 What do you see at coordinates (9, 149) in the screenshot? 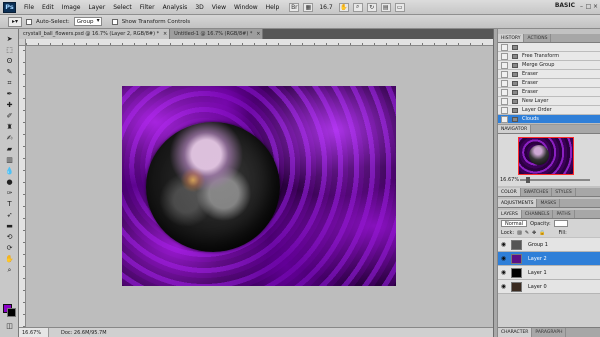
I see `eraser-tool-icon: ▰` at bounding box center [9, 149].